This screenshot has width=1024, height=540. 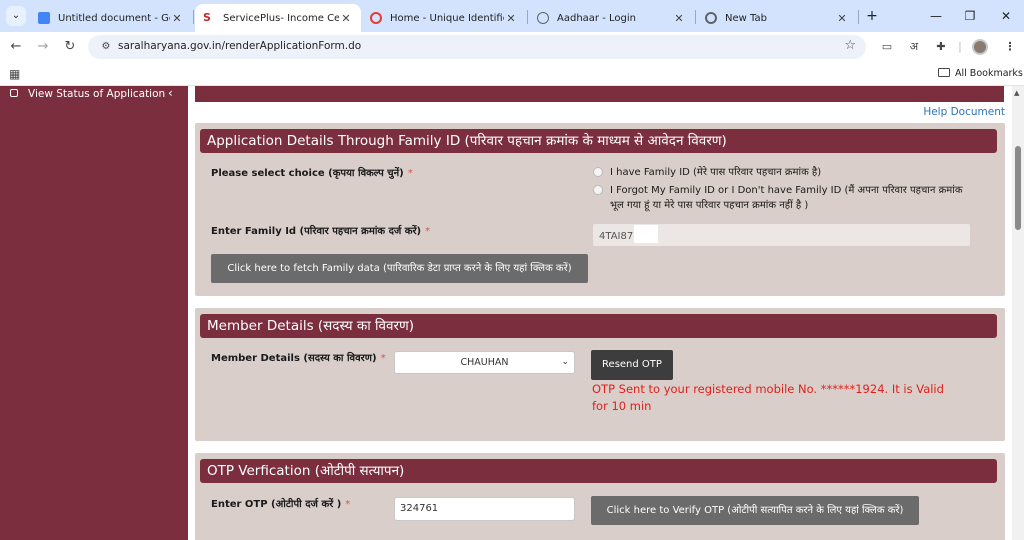 I want to click on otp-input: 324761, so click(x=484, y=509).